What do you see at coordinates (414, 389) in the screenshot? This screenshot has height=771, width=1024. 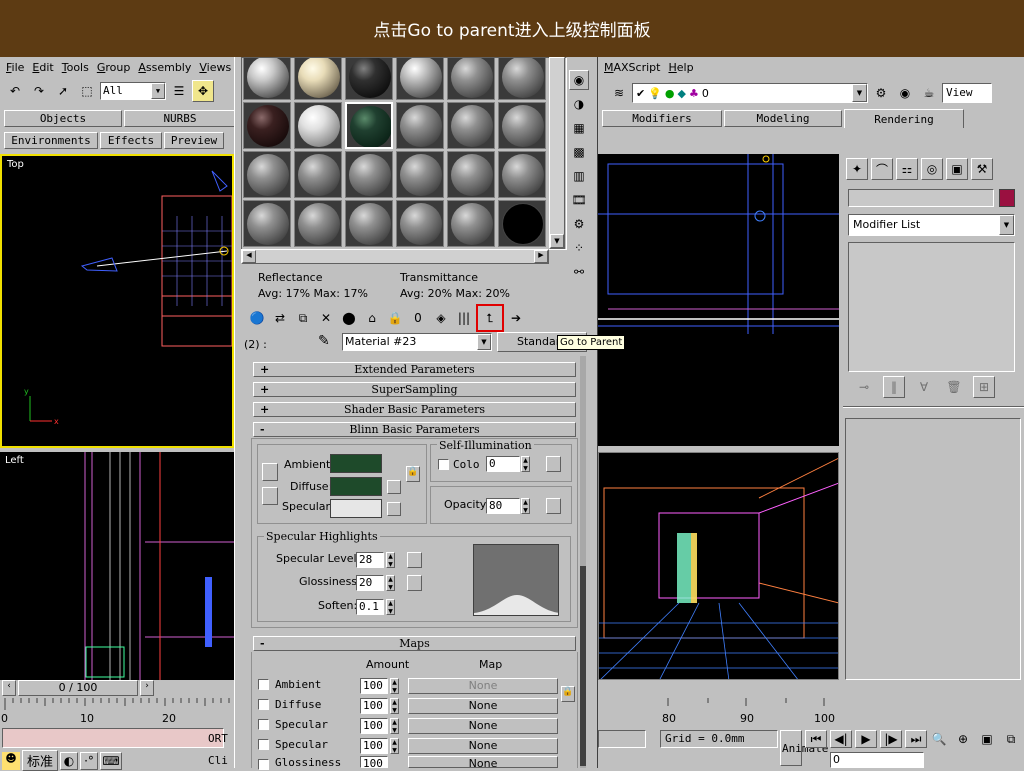 I see `rollout-supersampling: + SuperSampling` at bounding box center [414, 389].